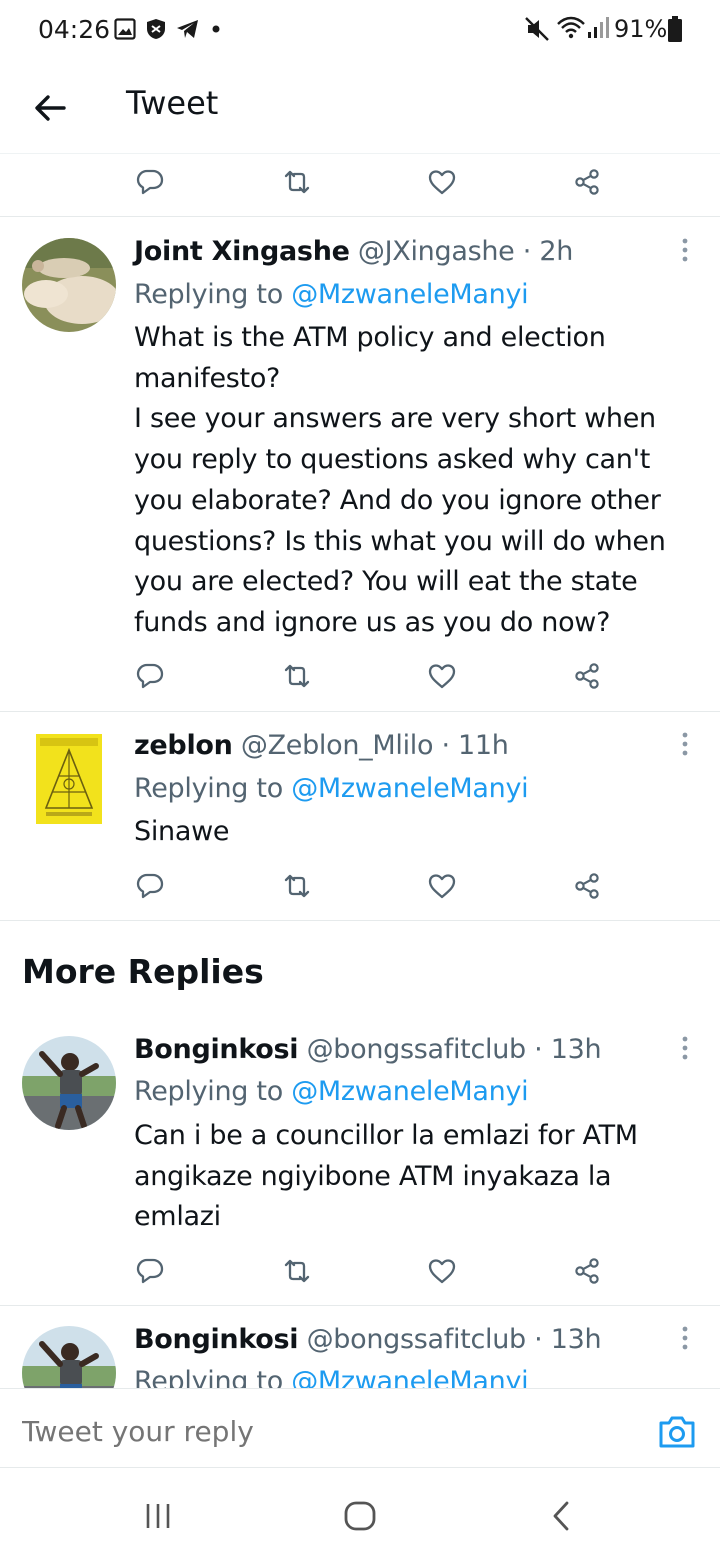  Describe the element at coordinates (158, 1516) in the screenshot. I see `recent-apps-icon` at that location.